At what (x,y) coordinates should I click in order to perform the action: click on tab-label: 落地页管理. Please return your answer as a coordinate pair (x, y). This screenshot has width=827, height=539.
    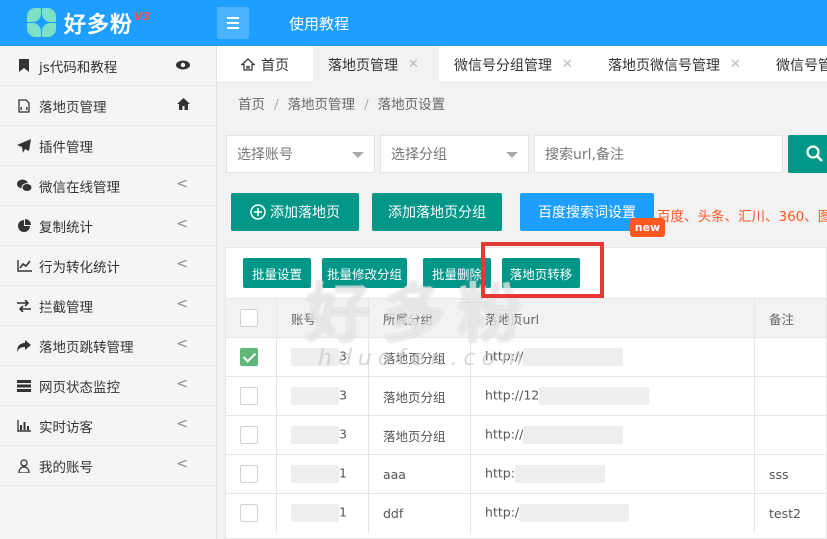
    Looking at the image, I should click on (363, 65).